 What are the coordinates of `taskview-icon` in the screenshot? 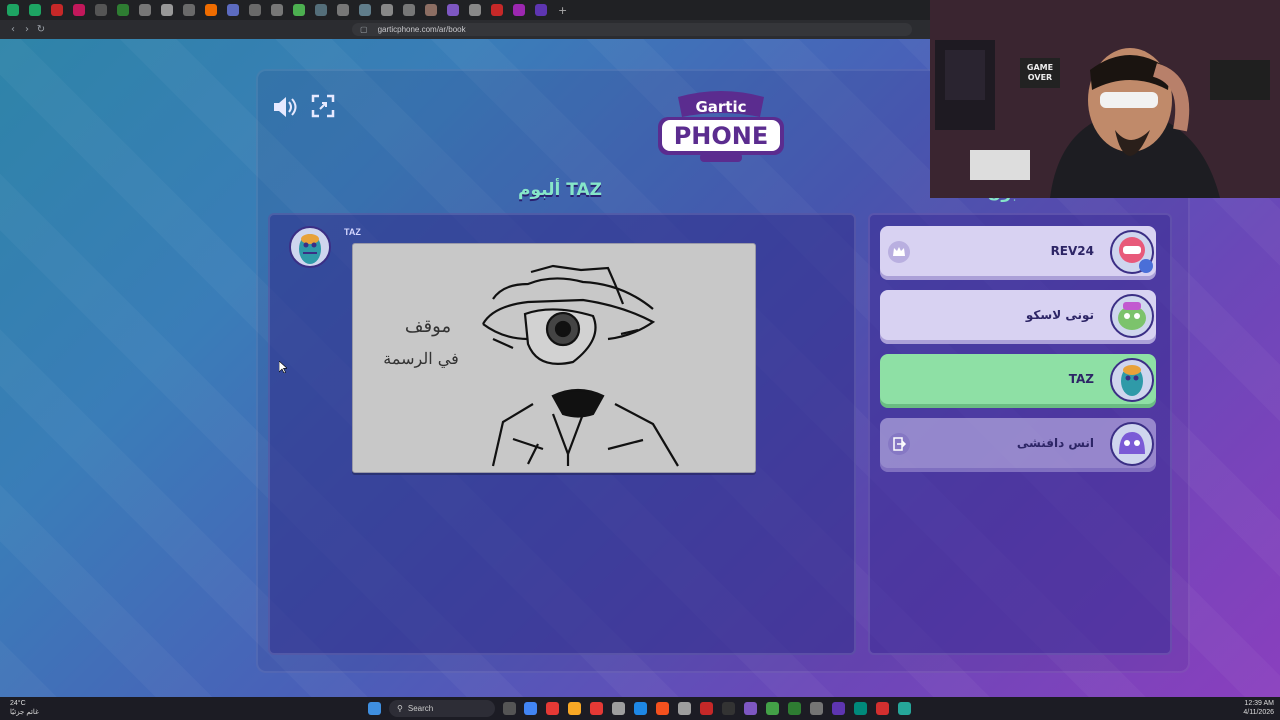 It's located at (509, 708).